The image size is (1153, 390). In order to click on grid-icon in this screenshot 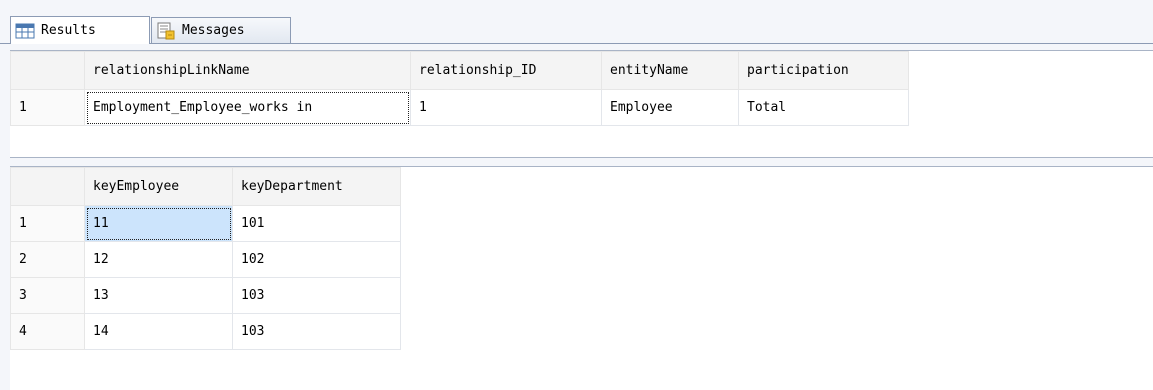, I will do `click(25, 31)`.